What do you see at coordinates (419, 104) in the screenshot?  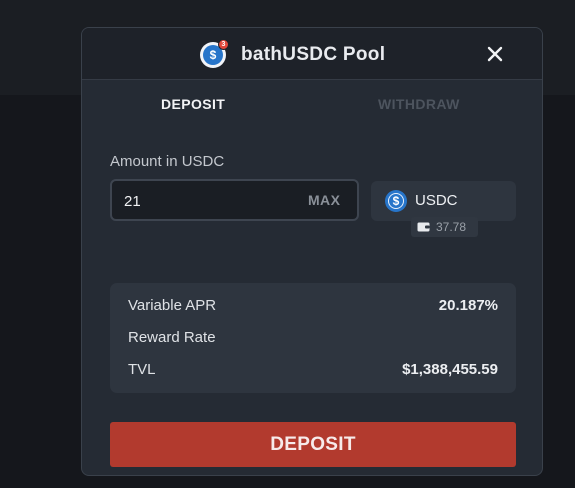 I see `tab-withdraw: WITHDRAW` at bounding box center [419, 104].